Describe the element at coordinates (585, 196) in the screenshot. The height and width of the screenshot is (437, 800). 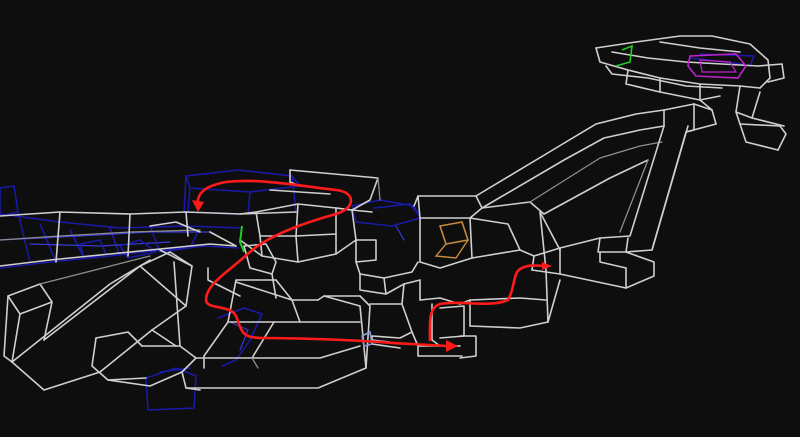
I see `bridge-diagonal` at that location.